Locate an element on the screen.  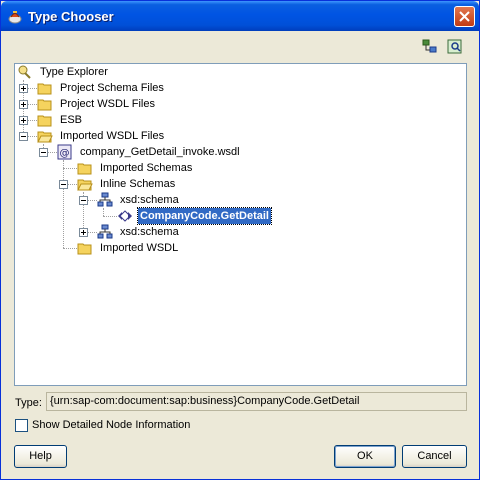
close-button is located at coordinates (464, 16).